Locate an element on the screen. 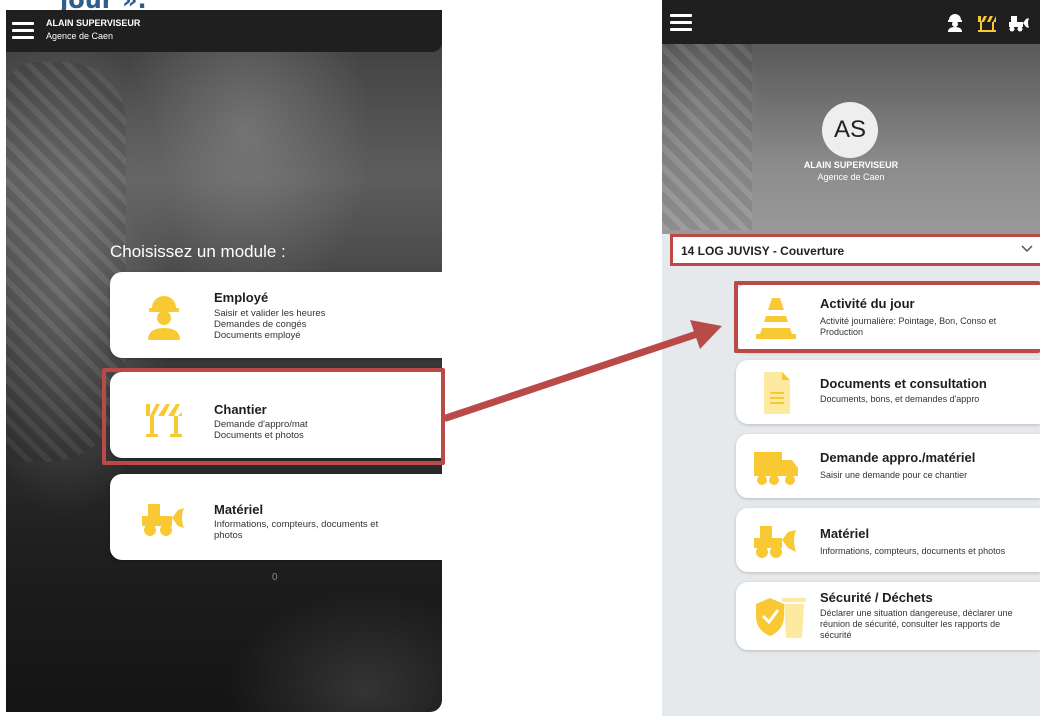 Image resolution: width=1040 pixels, height=716 pixels. top-bar: ALAIN SUPERVISEUR Agence de Caen is located at coordinates (224, 31).